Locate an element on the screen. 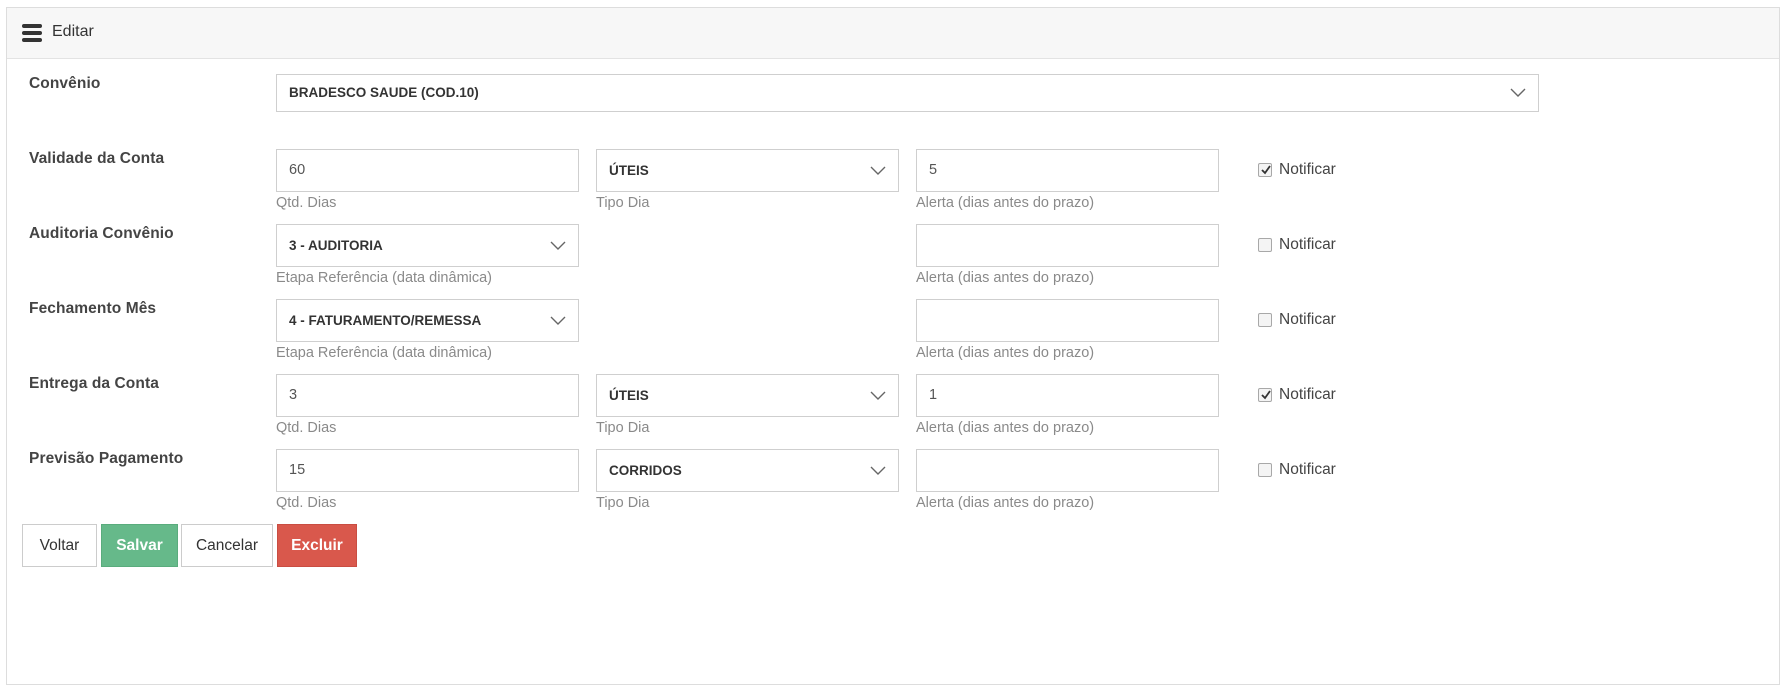 The image size is (1785, 694). validade-label: Validade da Conta is located at coordinates (97, 158).